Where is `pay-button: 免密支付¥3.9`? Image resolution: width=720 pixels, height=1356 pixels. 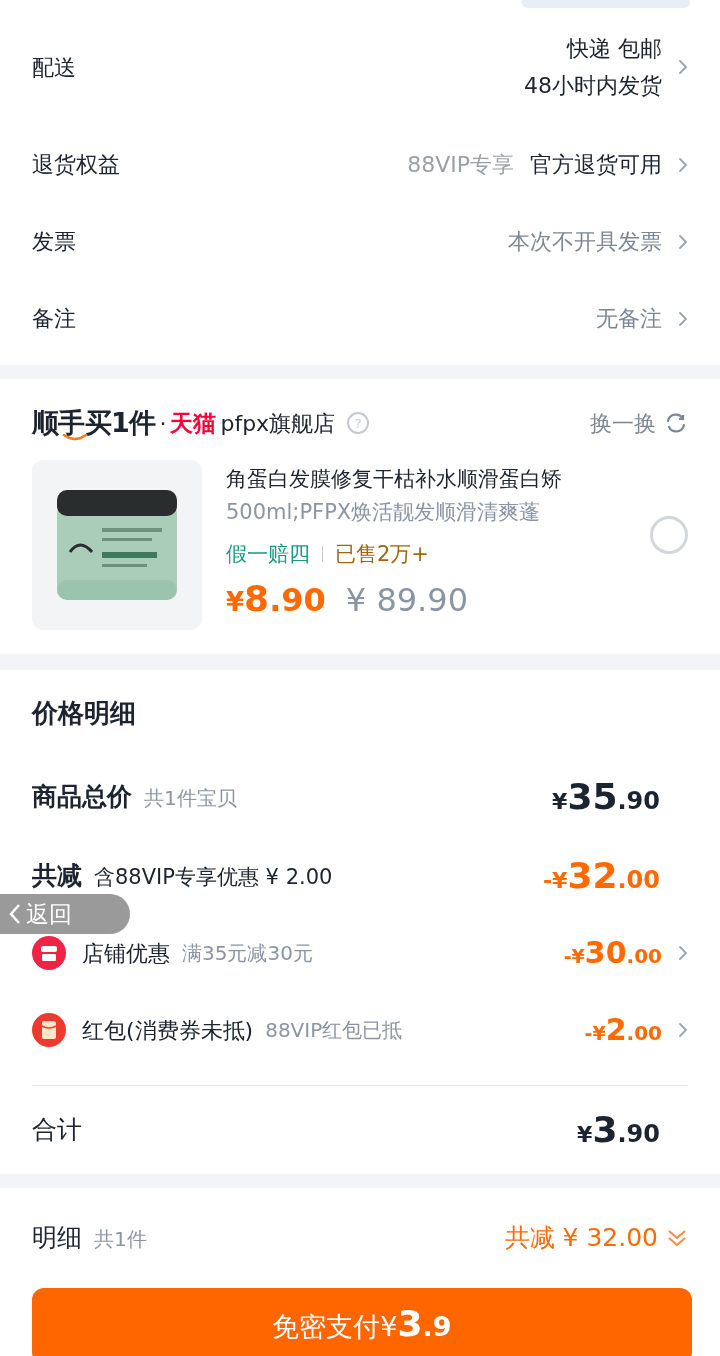
pay-button: 免密支付¥3.9 is located at coordinates (362, 1321).